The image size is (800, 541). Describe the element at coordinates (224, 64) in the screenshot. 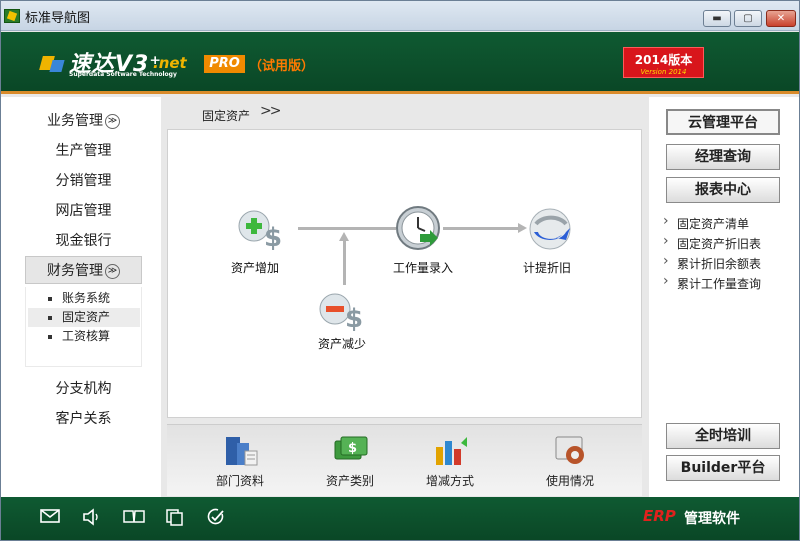

I see `pro-badge: PRO` at that location.